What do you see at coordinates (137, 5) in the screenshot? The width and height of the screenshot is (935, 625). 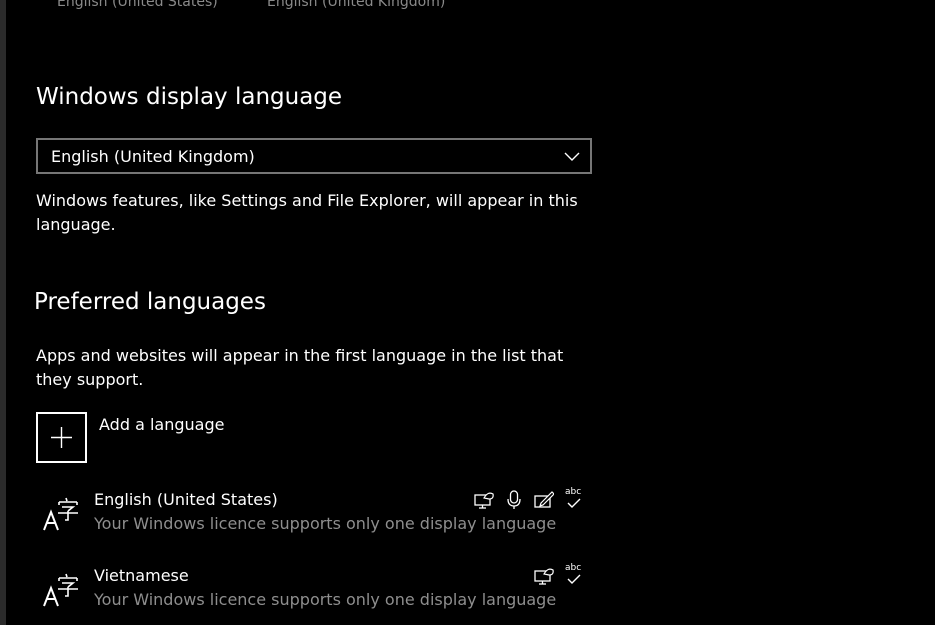 I see `regional-format-option-us: English (United States)` at bounding box center [137, 5].